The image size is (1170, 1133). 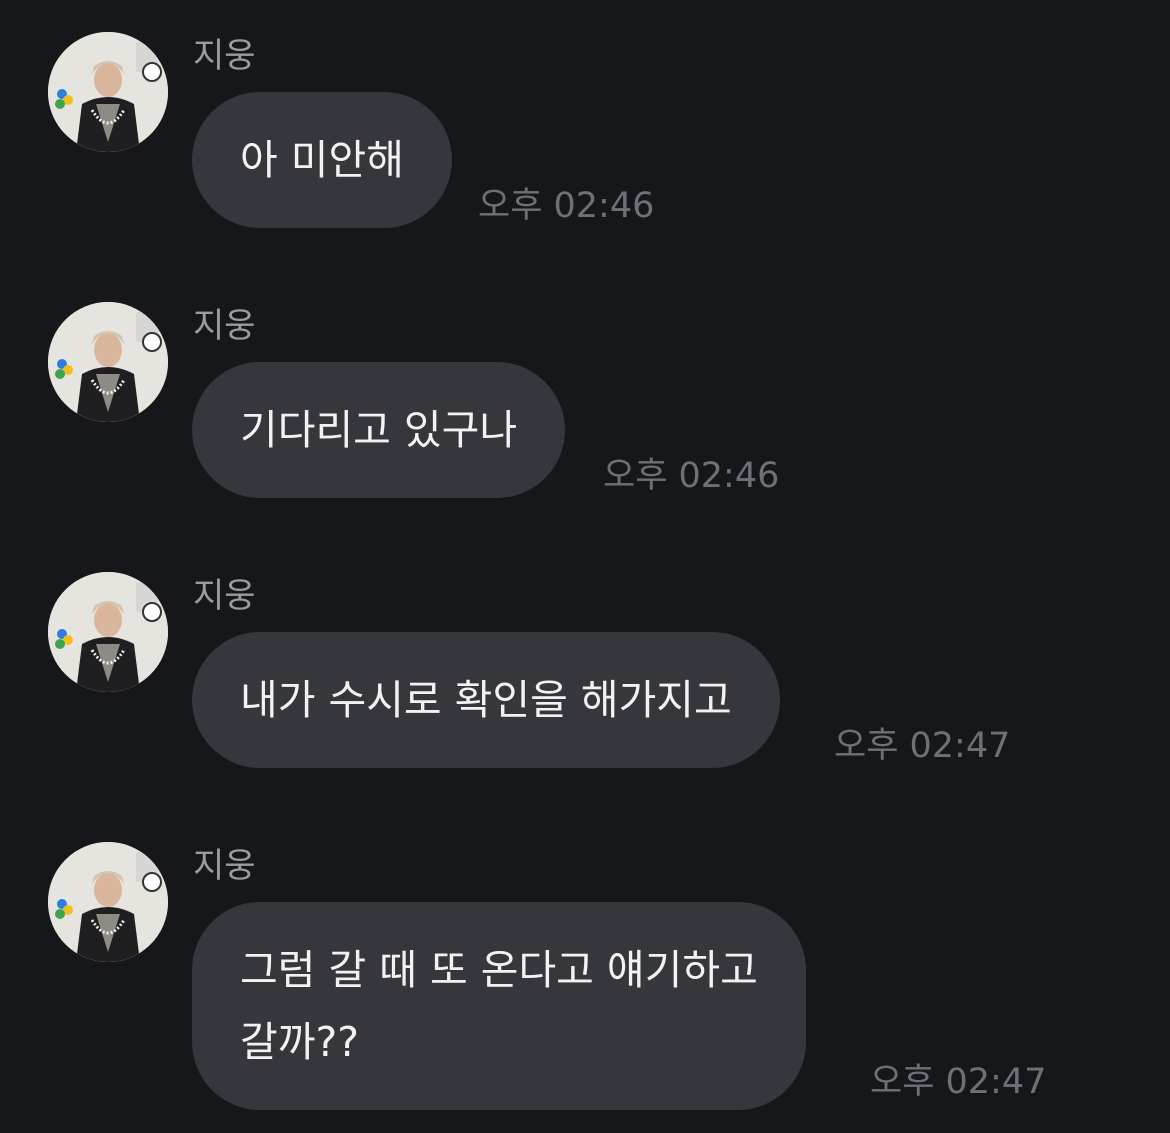 I want to click on message-text: 내가 수시로 확인을 해가지고, so click(x=486, y=700).